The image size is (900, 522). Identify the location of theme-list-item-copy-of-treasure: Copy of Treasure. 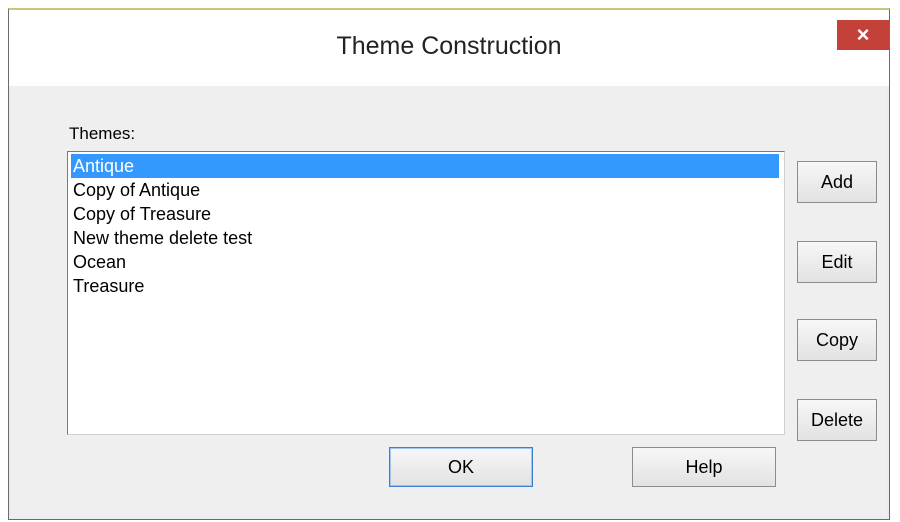
(141, 214).